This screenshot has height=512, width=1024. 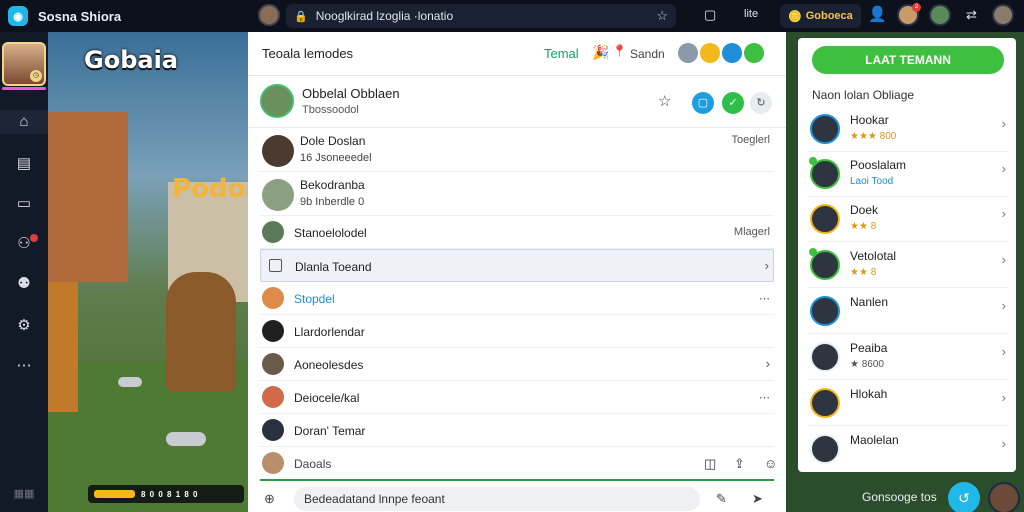 What do you see at coordinates (517, 232) in the screenshot?
I see `chat-row: Stanoelolodel Mlagerl` at bounding box center [517, 232].